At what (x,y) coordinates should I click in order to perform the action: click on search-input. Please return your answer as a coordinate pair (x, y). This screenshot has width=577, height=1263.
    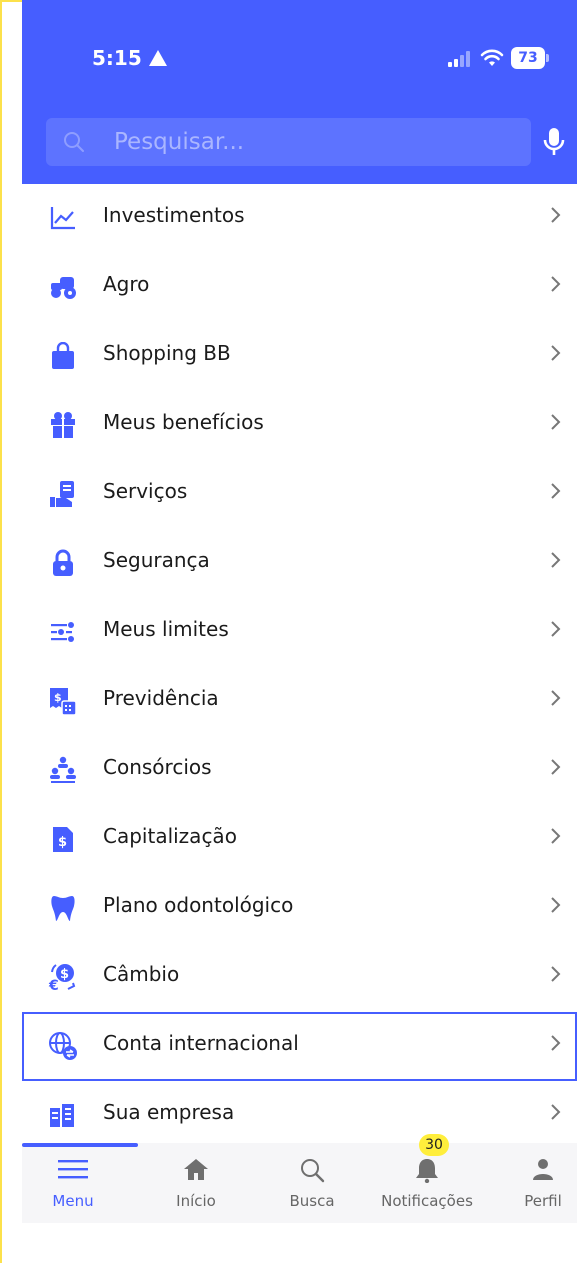
    Looking at the image, I should click on (314, 142).